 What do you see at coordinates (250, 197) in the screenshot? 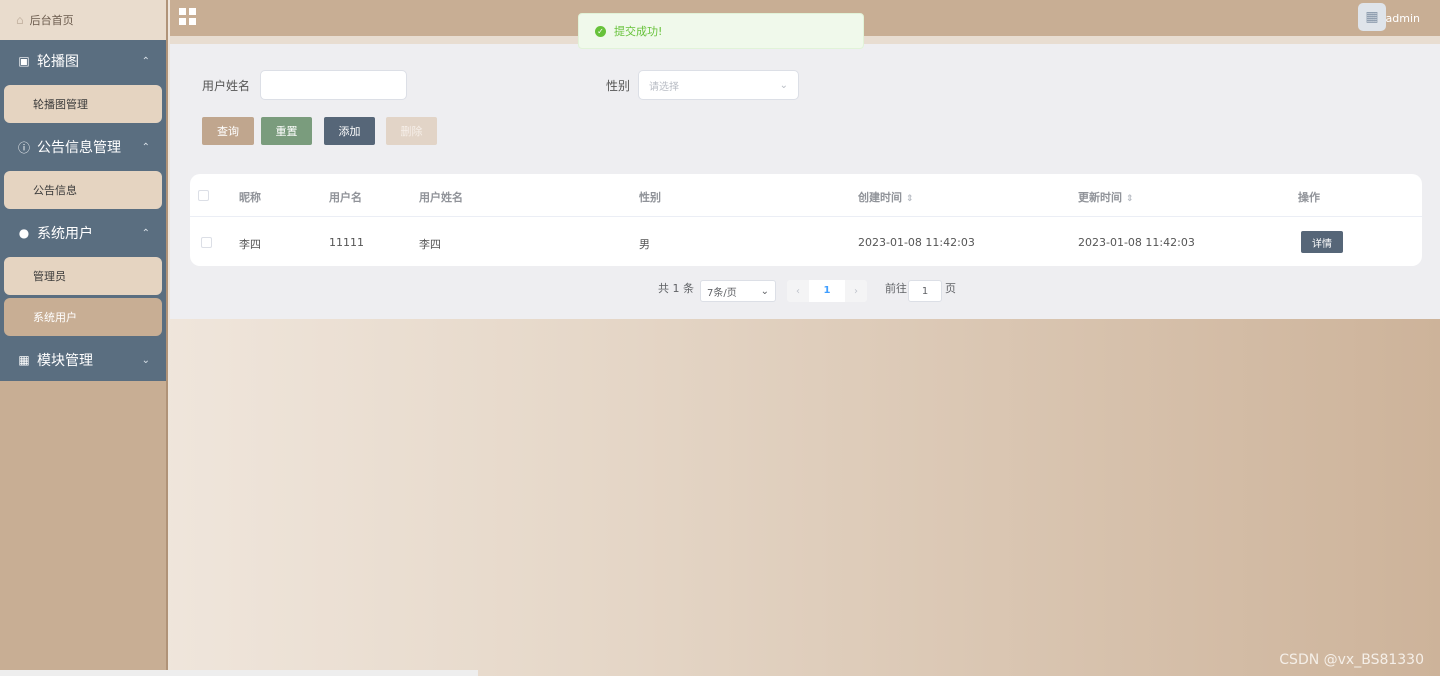
I see `col-nickname: 昵称` at bounding box center [250, 197].